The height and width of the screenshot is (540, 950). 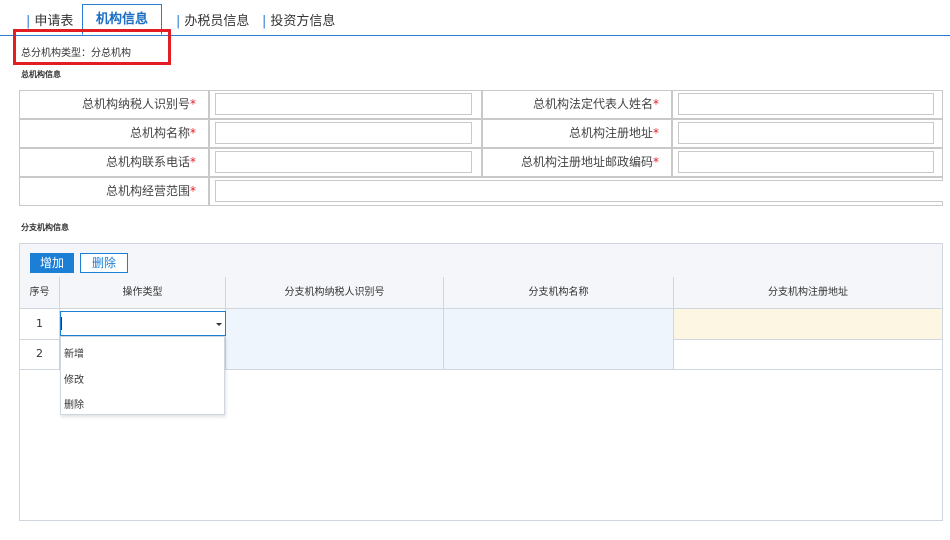 I want to click on column-header-branch-name: 分支机构名称, so click(x=559, y=292).